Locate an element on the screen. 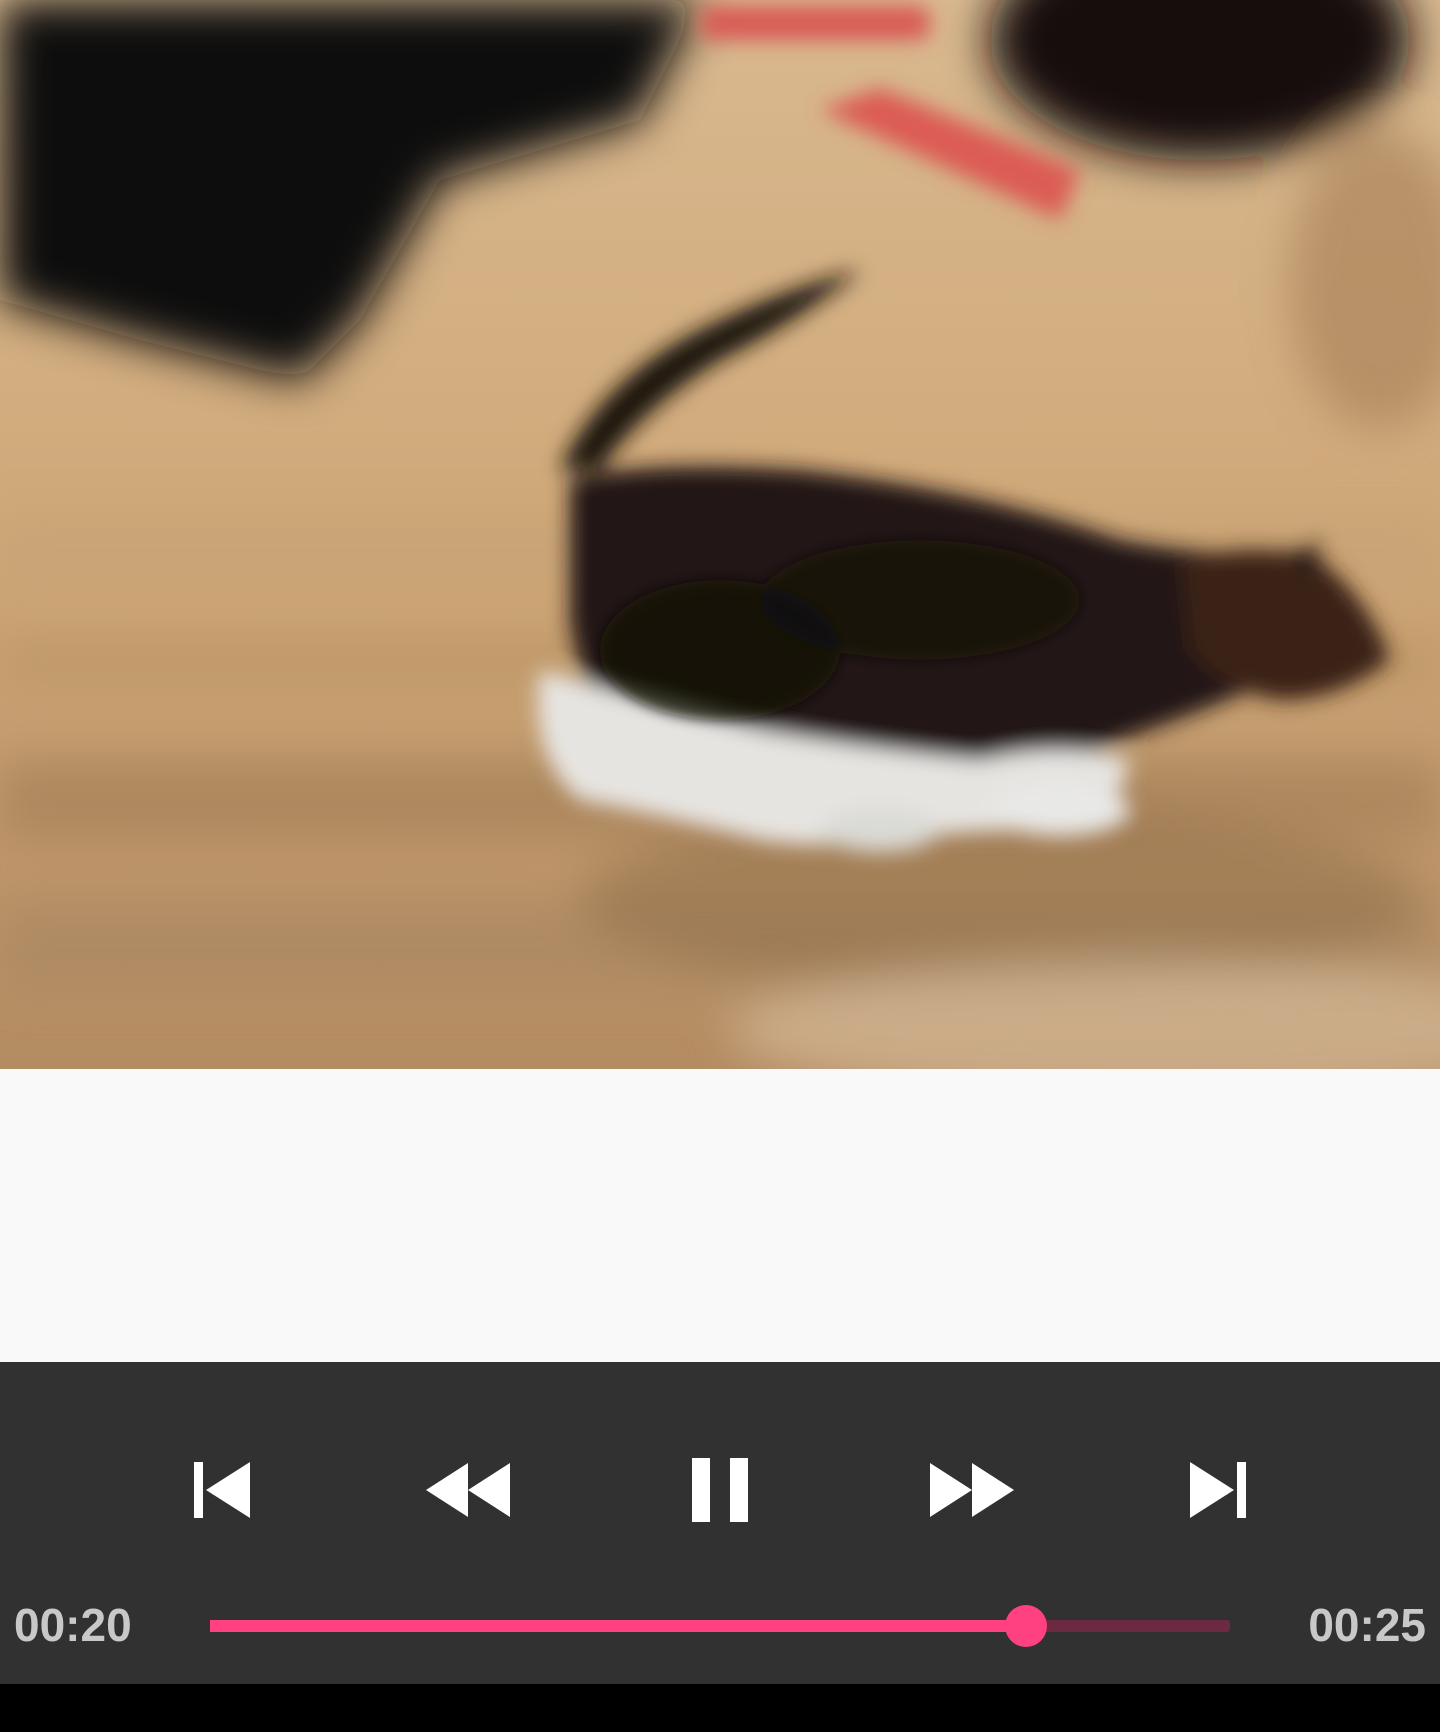 This screenshot has height=1732, width=1440. pause-icon is located at coordinates (720, 1490).